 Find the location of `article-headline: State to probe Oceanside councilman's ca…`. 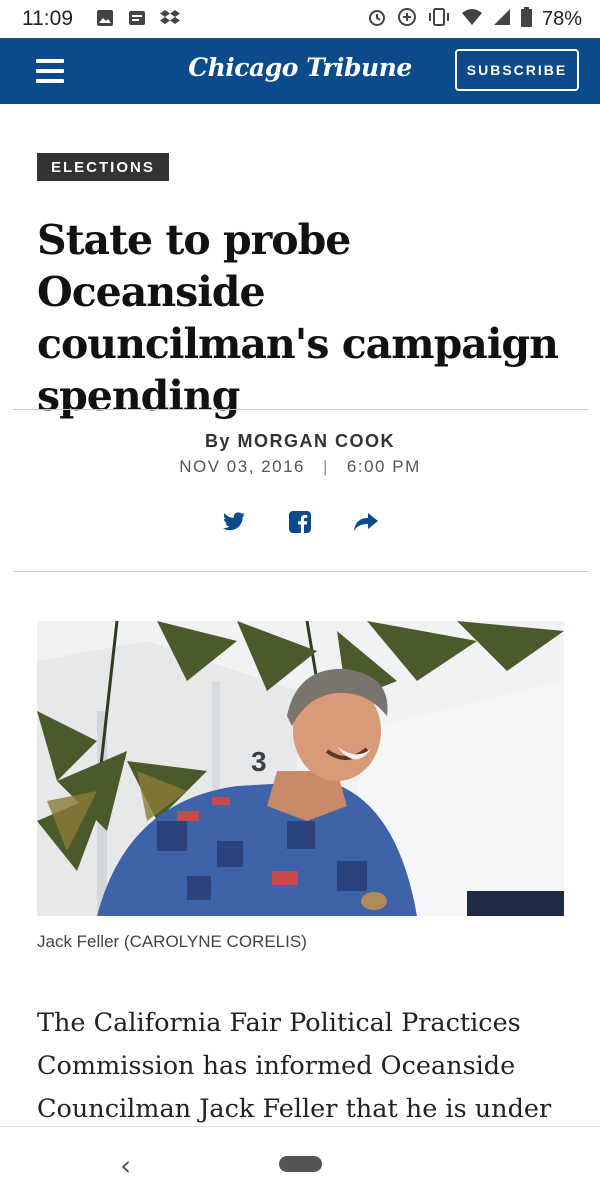

article-headline: State to probe Oceanside councilman's ca… is located at coordinates (298, 318).